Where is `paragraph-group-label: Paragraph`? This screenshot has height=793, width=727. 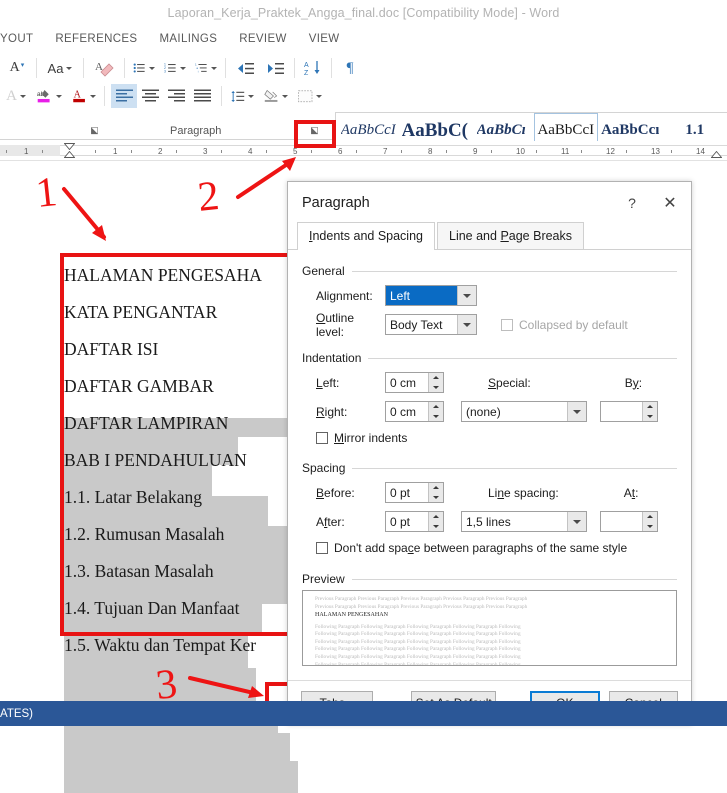
paragraph-group-label: Paragraph is located at coordinates (196, 131).